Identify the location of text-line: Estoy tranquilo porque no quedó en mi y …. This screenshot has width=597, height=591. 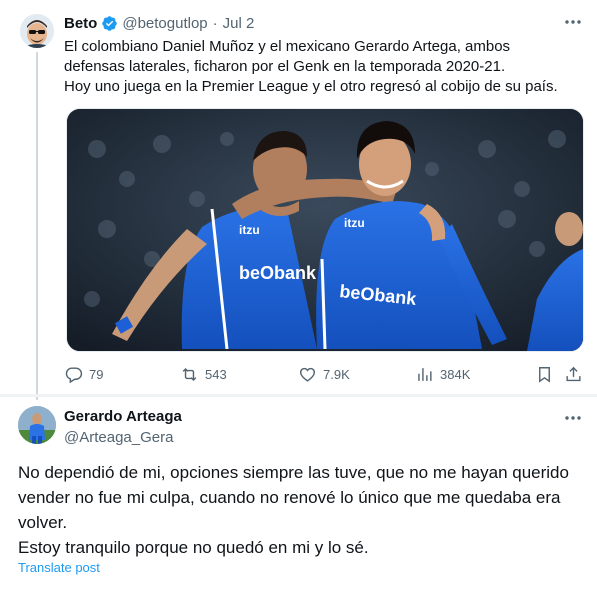
(193, 547).